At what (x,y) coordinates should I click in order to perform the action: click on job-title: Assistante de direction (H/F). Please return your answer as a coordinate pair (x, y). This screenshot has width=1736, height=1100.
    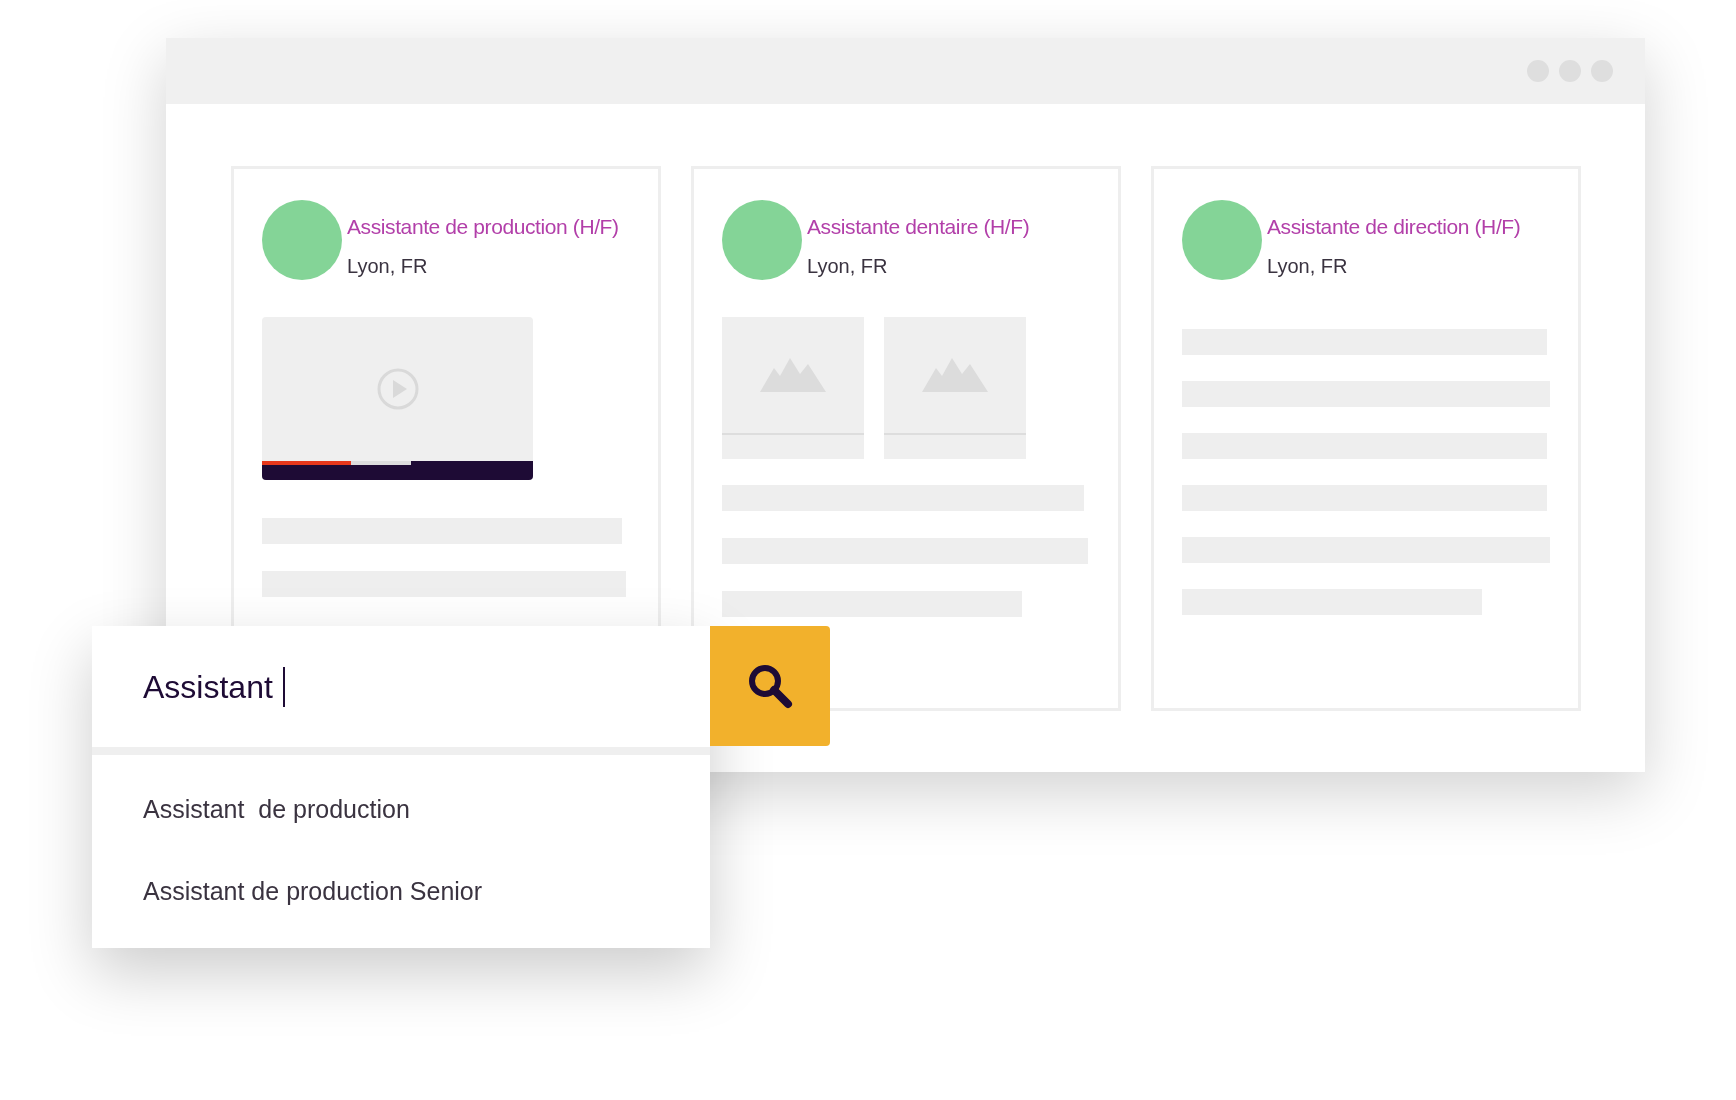
    Looking at the image, I should click on (1394, 227).